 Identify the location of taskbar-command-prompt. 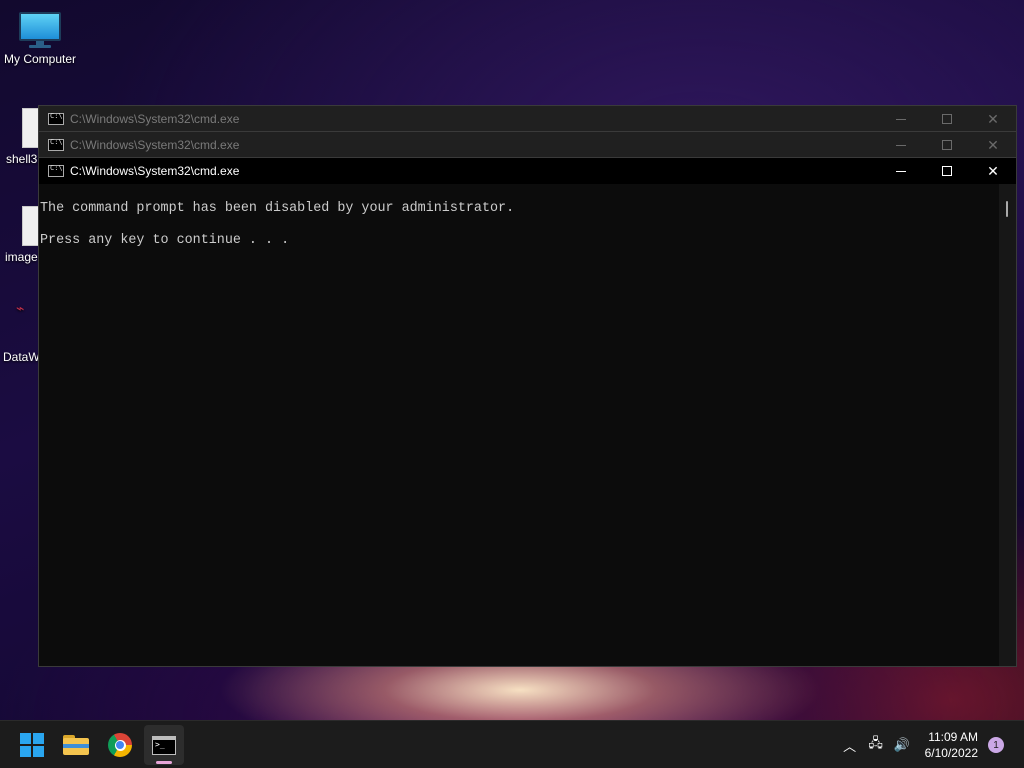
(164, 745).